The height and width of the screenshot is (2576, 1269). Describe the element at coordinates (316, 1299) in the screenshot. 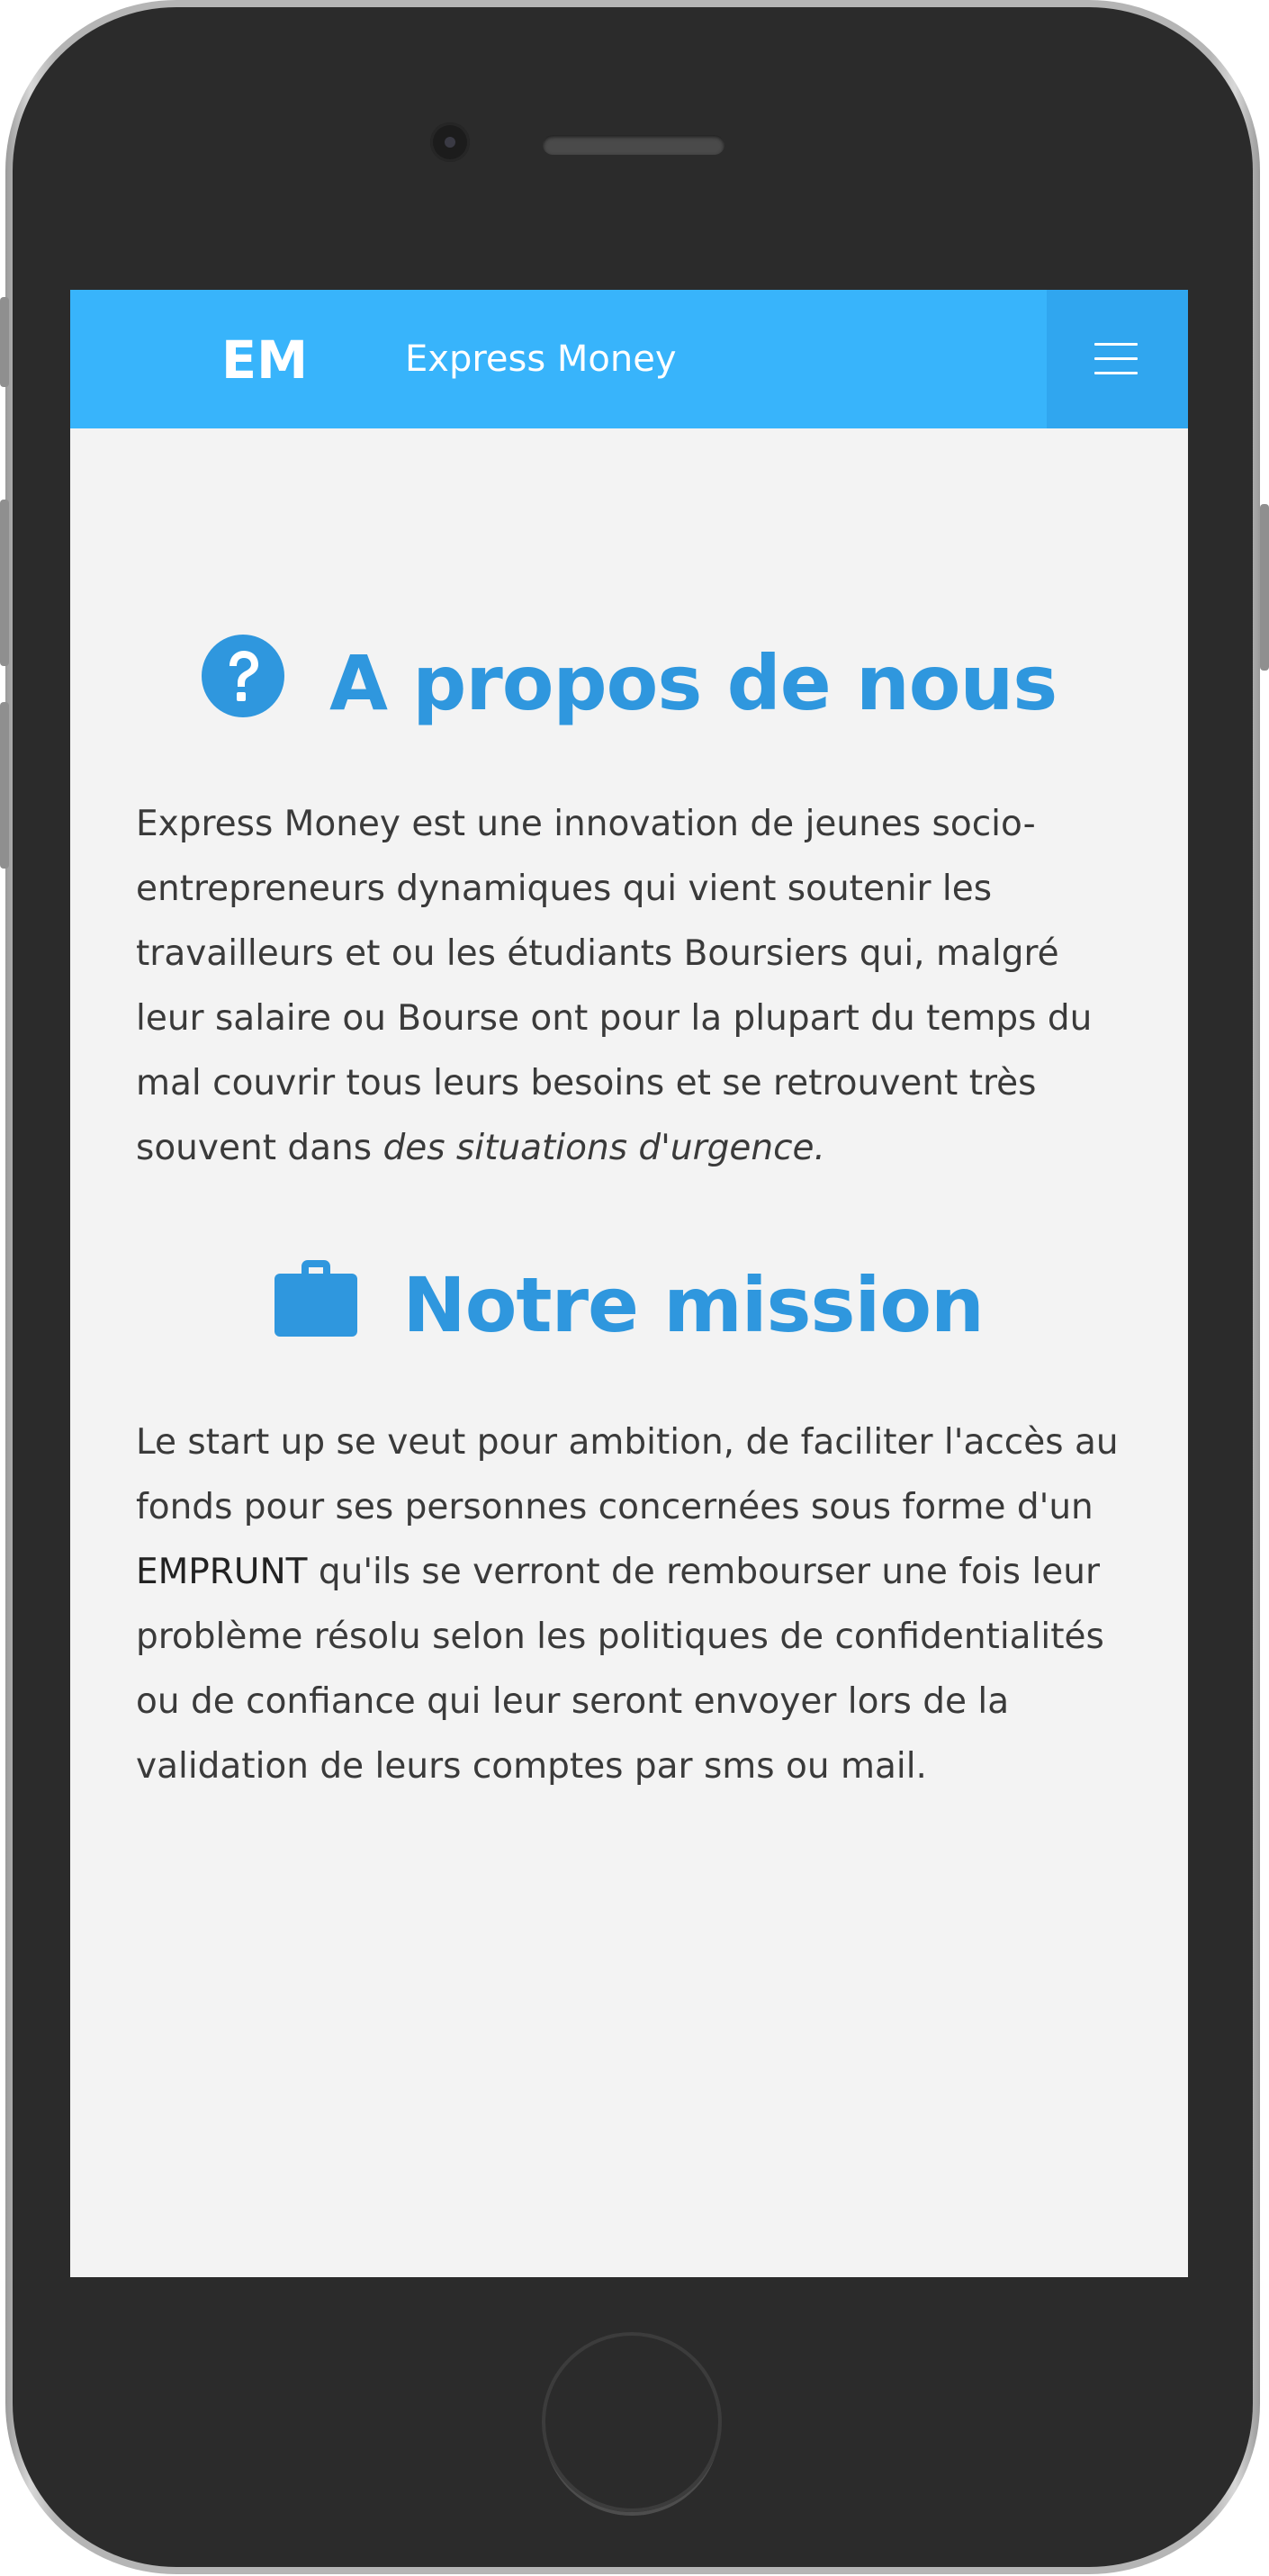

I see `briefcase-icon` at that location.